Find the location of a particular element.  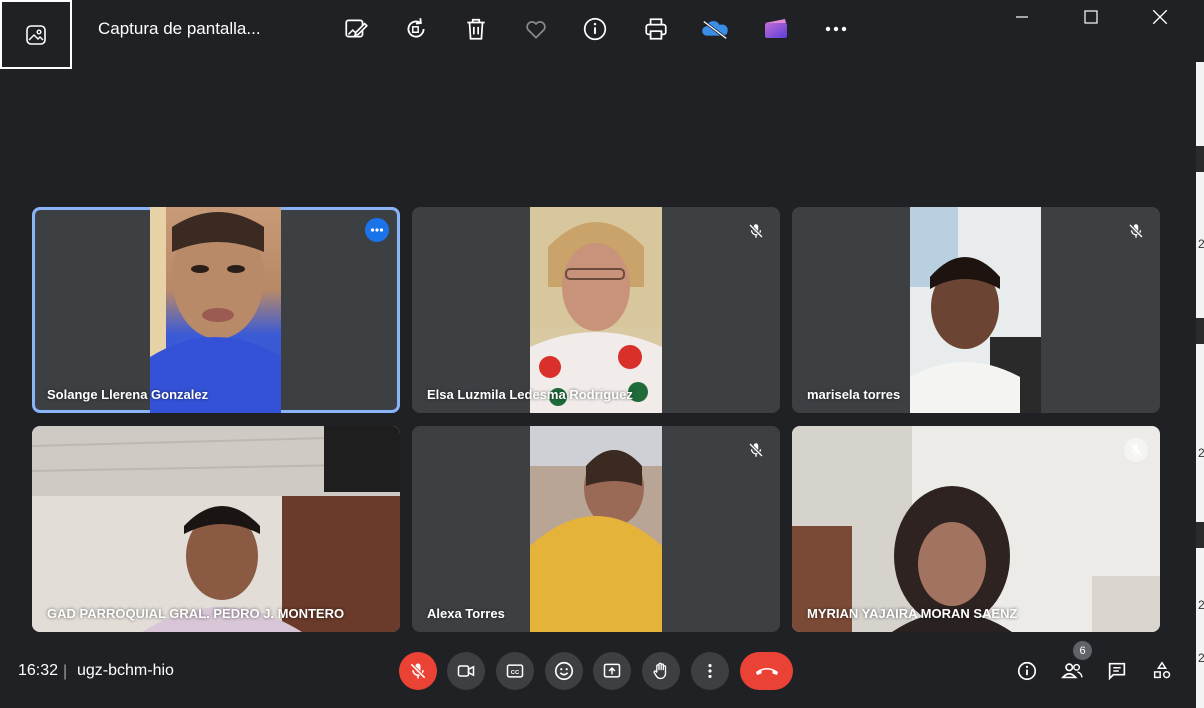

raise-hand-icon is located at coordinates (660, 671).